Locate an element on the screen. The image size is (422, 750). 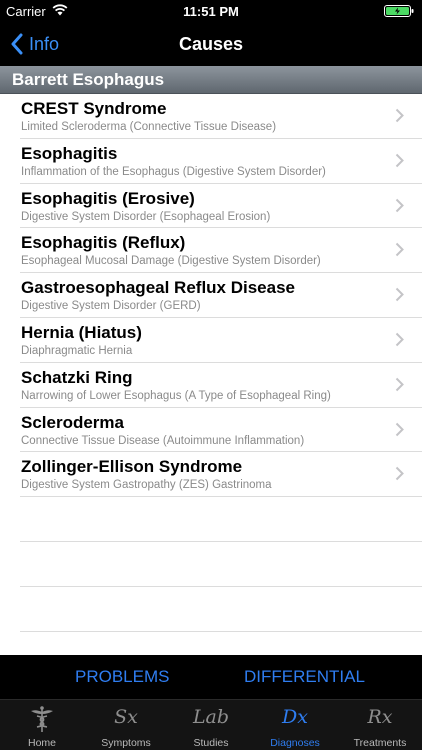
segment-bar: PROBLEMS DIFFERENTIAL is located at coordinates (211, 677).